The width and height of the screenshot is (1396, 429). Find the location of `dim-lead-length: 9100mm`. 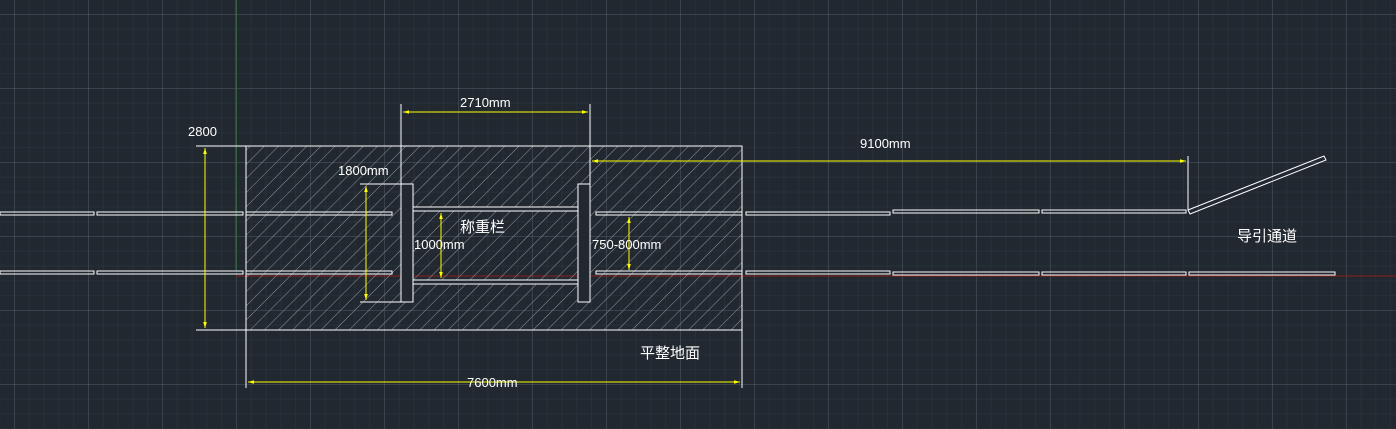

dim-lead-length: 9100mm is located at coordinates (885, 143).